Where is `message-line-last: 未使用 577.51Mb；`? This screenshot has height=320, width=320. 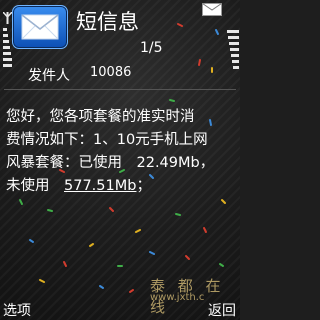
message-line-last: 未使用 577.51Mb； is located at coordinates (123, 186).